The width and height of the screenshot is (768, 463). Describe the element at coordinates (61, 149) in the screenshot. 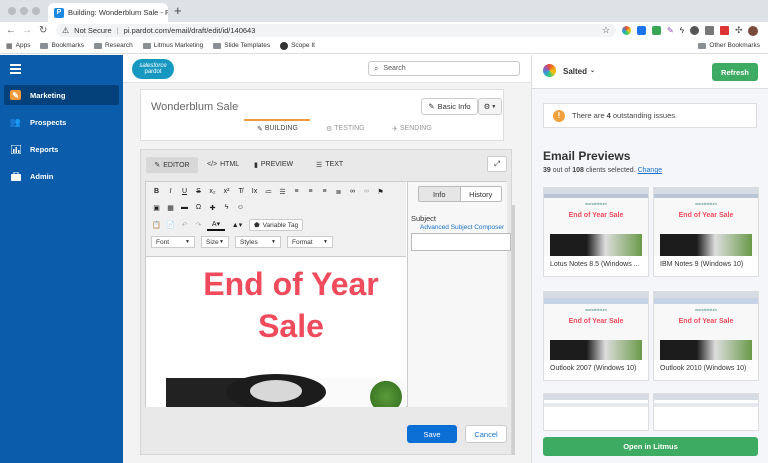

I see `sidebar-item-reports: Reports` at that location.